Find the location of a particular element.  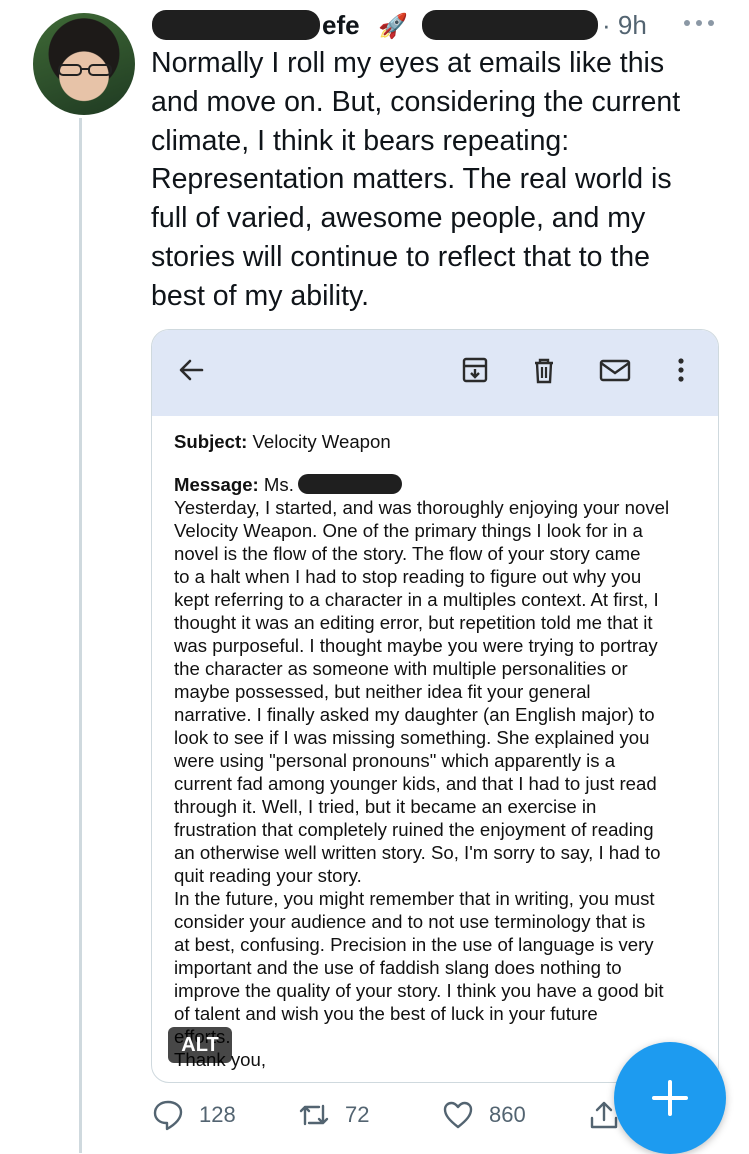

archive-icon is located at coordinates (475, 370).